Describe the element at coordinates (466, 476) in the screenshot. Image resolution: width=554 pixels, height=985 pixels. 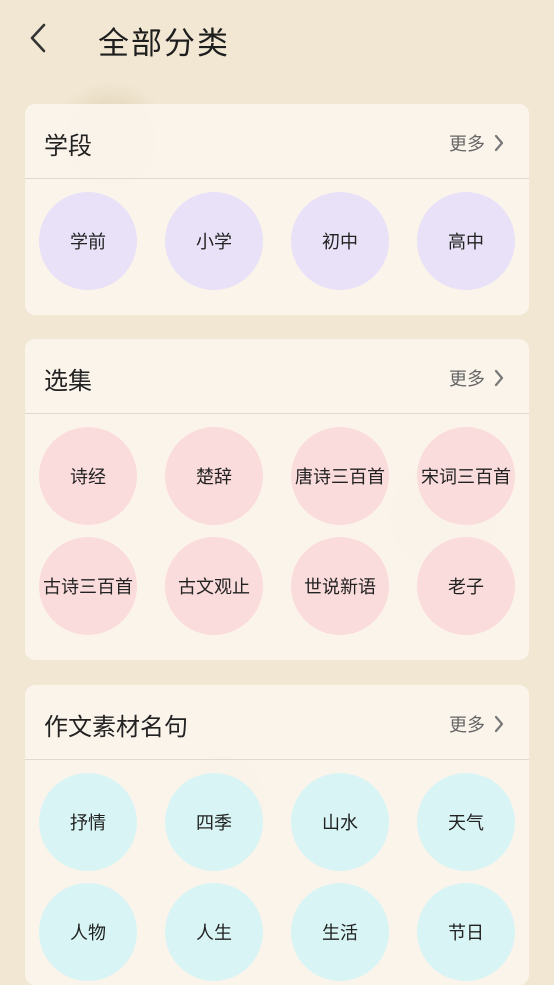
I see `category-chip: 宋词三百首` at that location.